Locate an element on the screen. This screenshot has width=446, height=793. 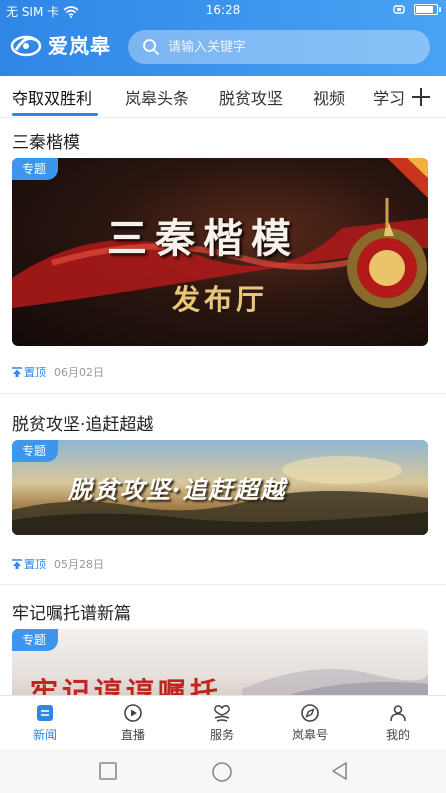
app-logo: 爱岚皋 is located at coordinates (60, 44).